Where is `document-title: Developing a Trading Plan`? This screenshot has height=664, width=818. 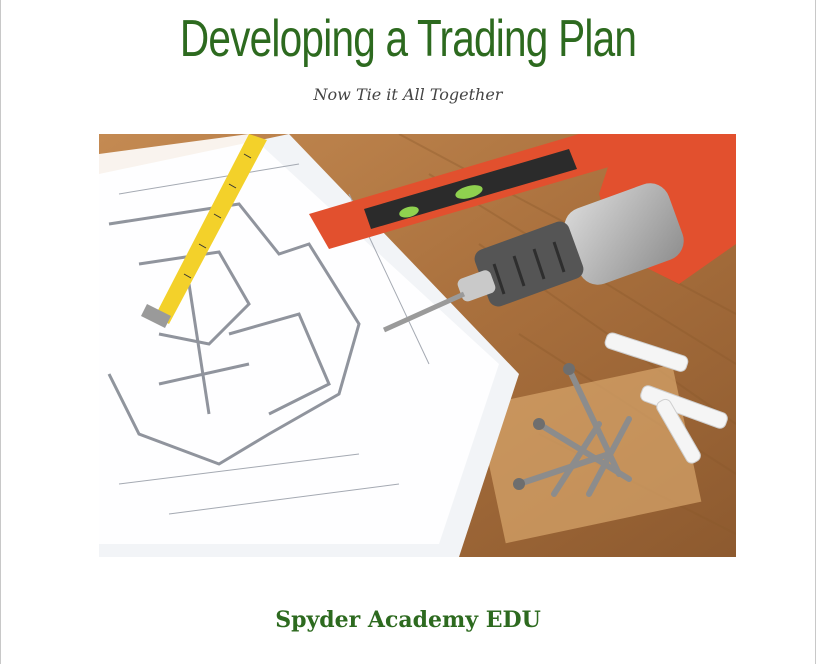 document-title: Developing a Trading Plan is located at coordinates (408, 39).